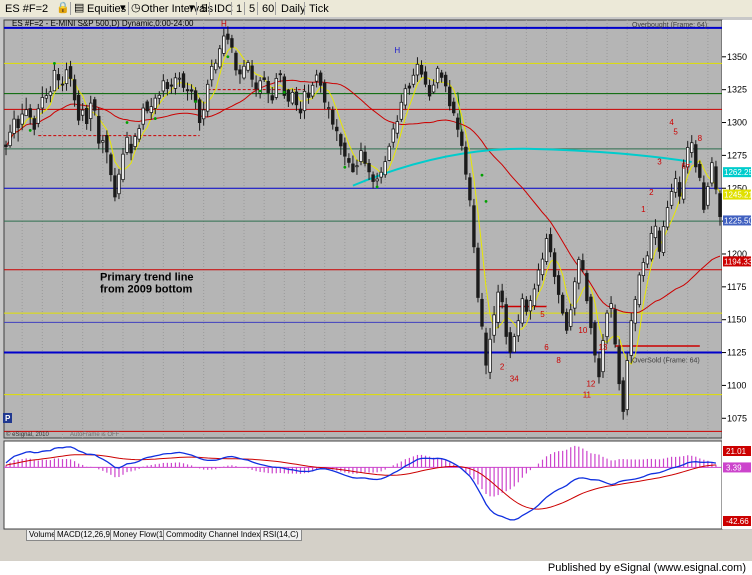 Image resolution: width=752 pixels, height=575 pixels. I want to click on count-label: 2, so click(502, 367).